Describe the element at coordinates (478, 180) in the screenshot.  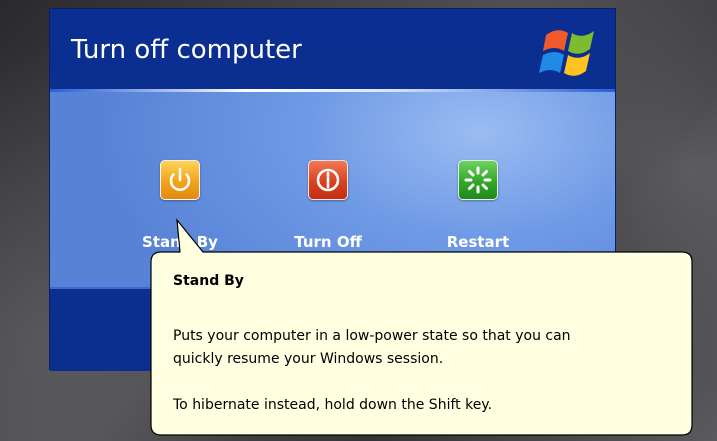
I see `restart-icon` at that location.